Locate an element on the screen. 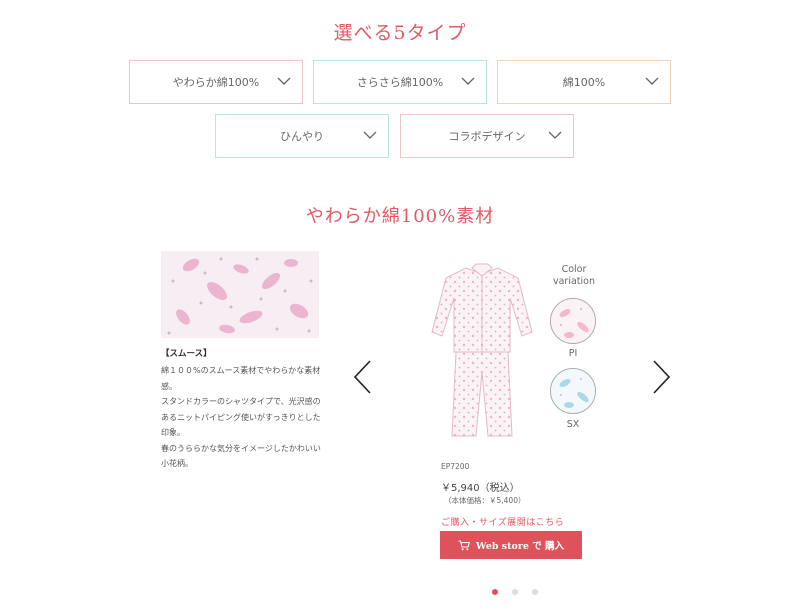 The width and height of the screenshot is (800, 612). color-heading-line: Color is located at coordinates (574, 269).